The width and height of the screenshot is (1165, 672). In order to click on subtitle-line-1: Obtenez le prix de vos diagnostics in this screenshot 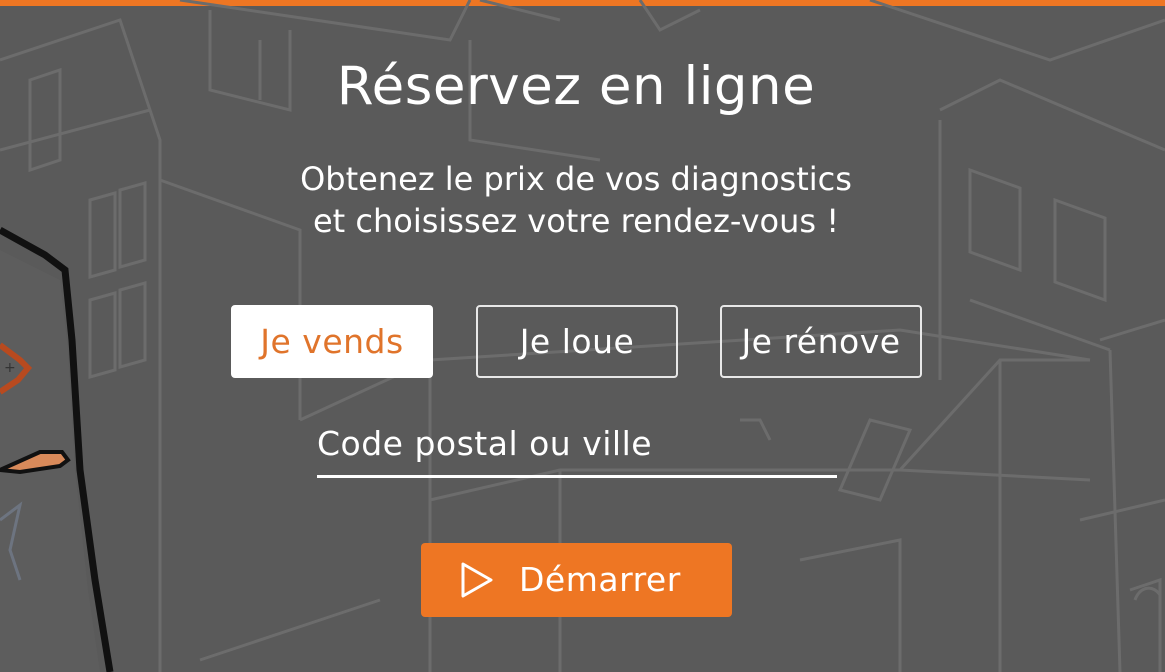, I will do `click(576, 179)`.